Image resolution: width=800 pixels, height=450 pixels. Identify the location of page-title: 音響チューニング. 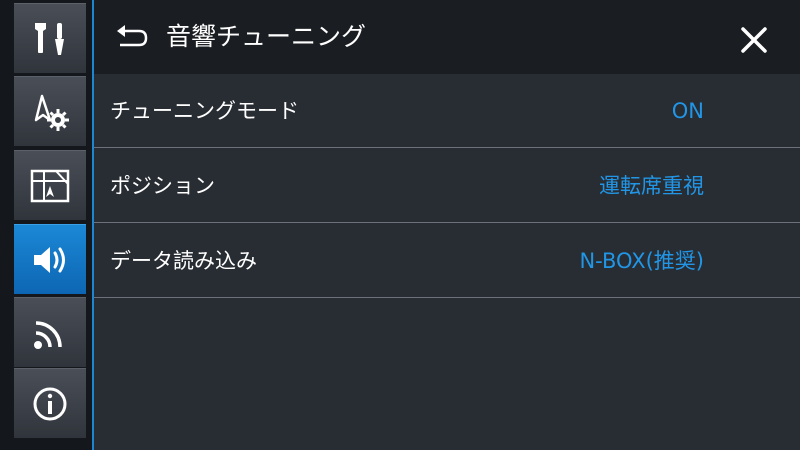
(266, 36).